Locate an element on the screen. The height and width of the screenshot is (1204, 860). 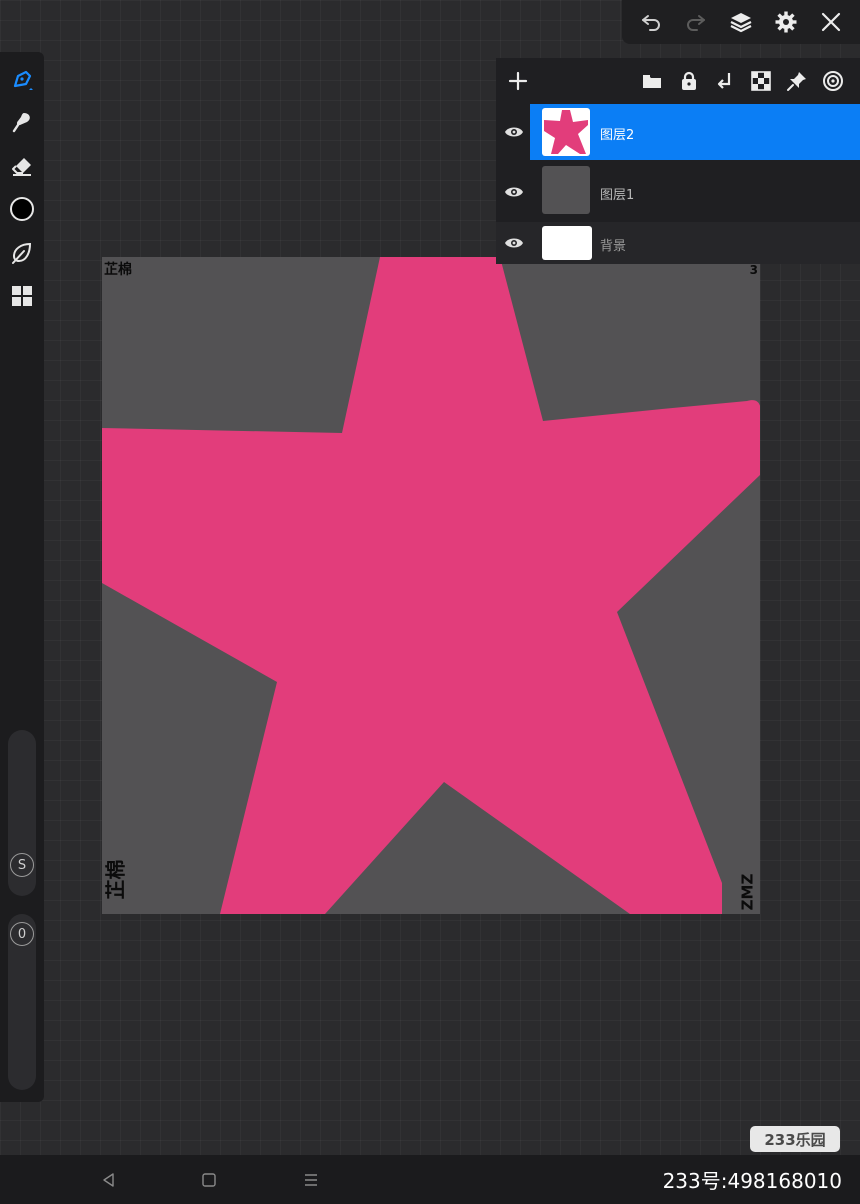
layer-row-background: 背景 is located at coordinates (678, 243).